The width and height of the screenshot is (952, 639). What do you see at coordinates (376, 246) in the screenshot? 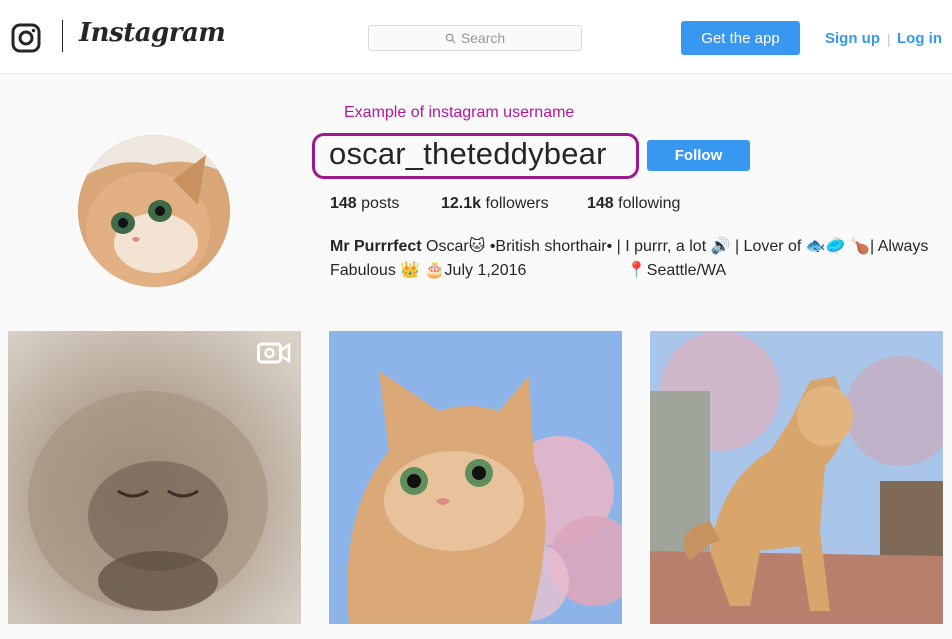
I see `bio-display-name: Mr Purrrfect` at bounding box center [376, 246].